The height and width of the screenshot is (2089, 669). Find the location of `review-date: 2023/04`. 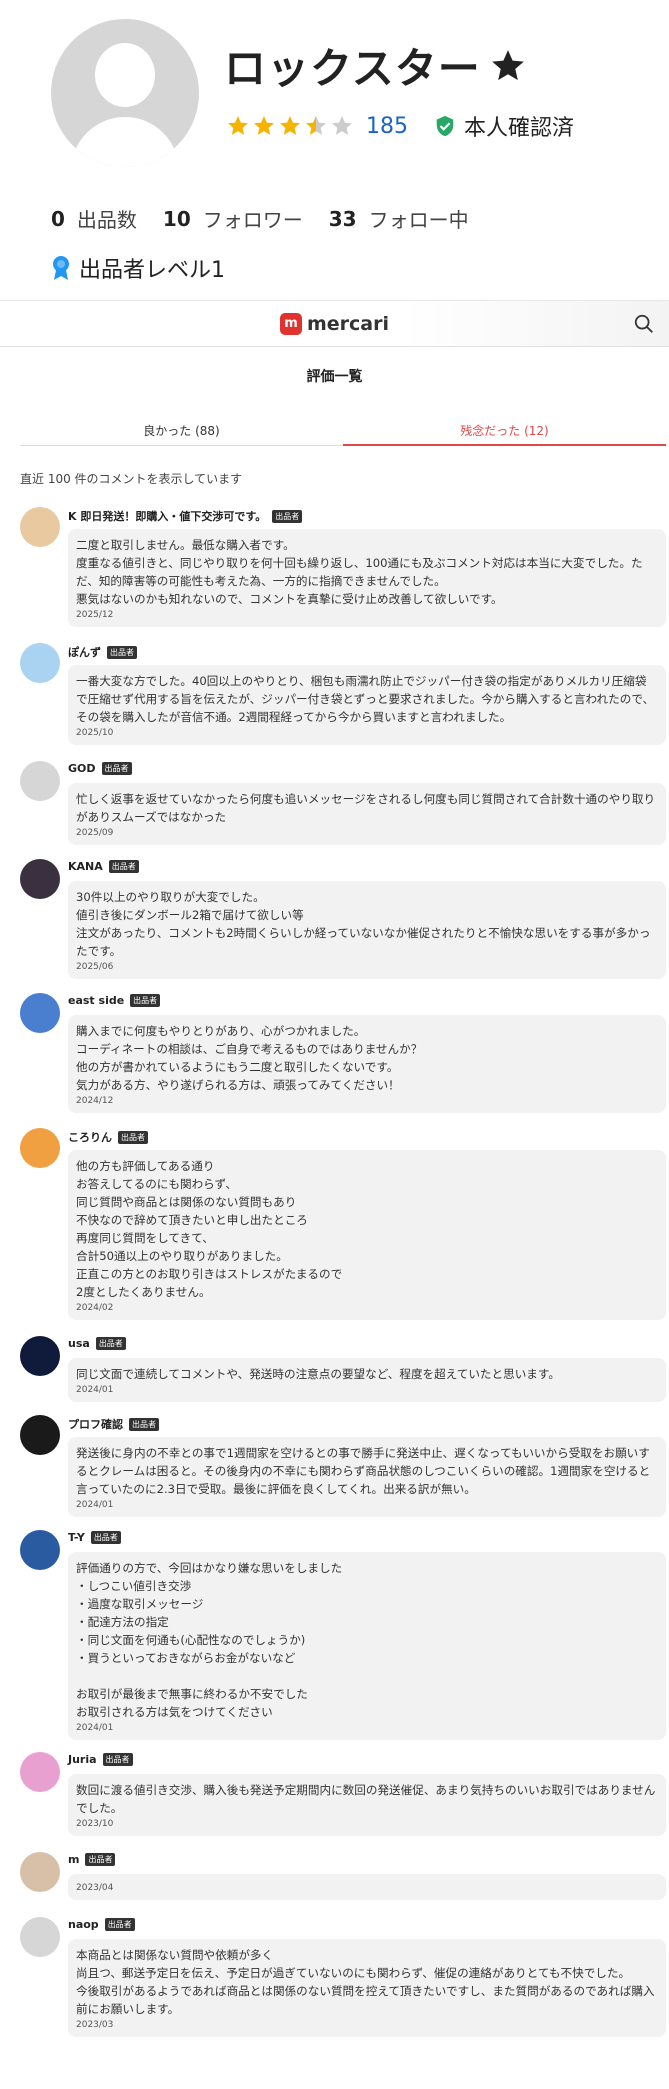

review-date: 2023/04 is located at coordinates (95, 1888).